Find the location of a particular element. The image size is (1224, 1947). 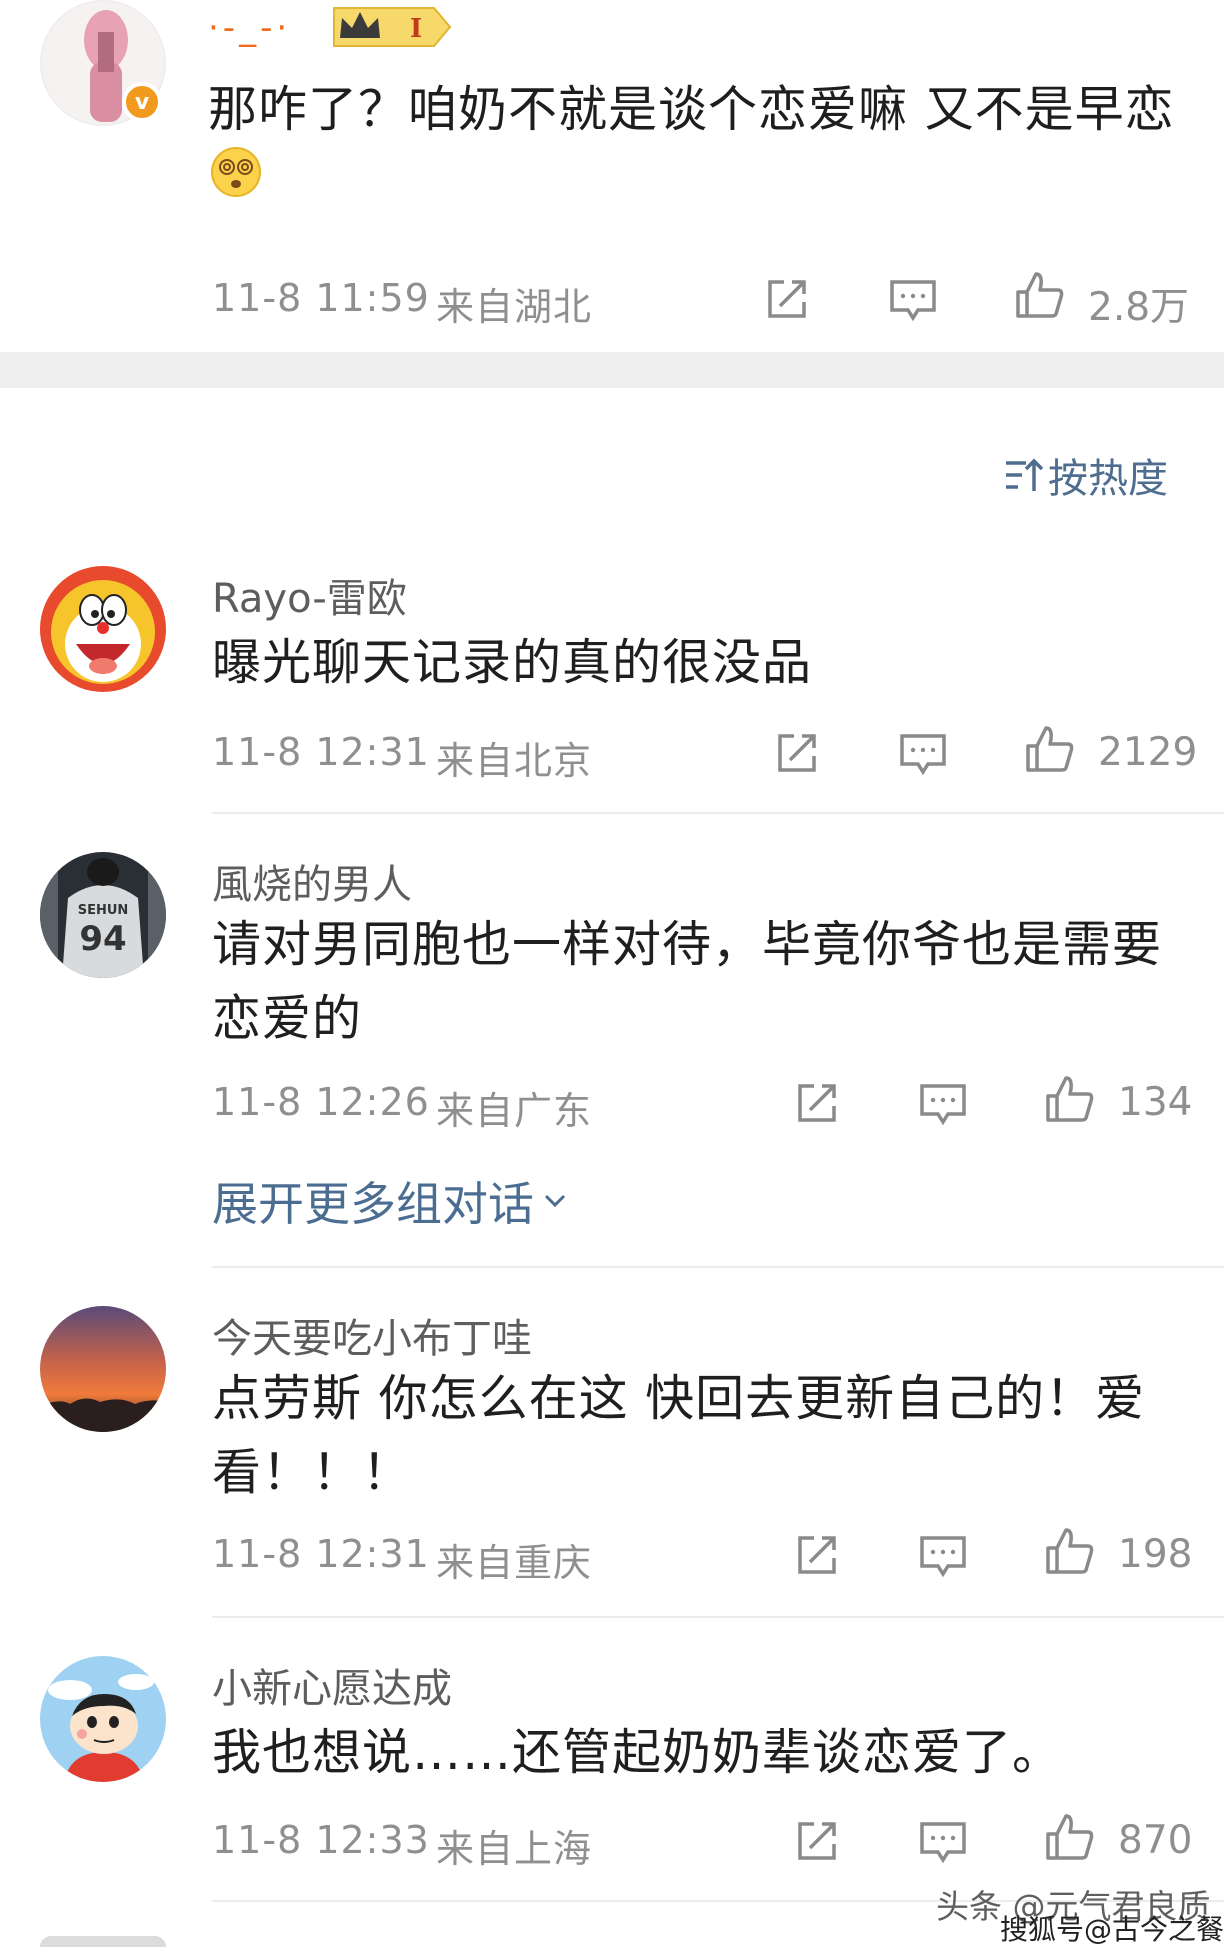

post-location: 来自湖北 is located at coordinates (514, 307).